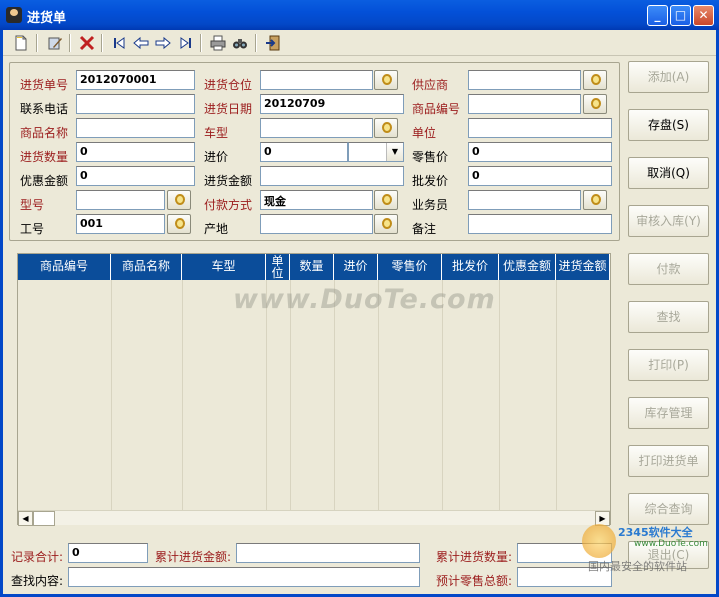 This screenshot has height=597, width=719. I want to click on product-code-label: 商品编号, so click(436, 109).